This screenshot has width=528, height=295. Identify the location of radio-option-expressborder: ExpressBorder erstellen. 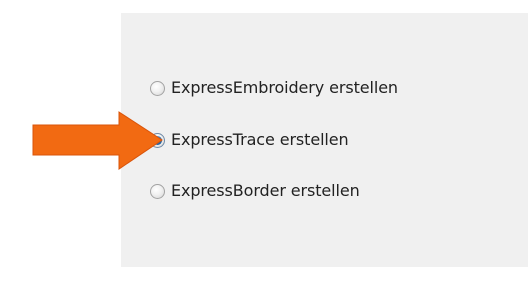
(255, 191).